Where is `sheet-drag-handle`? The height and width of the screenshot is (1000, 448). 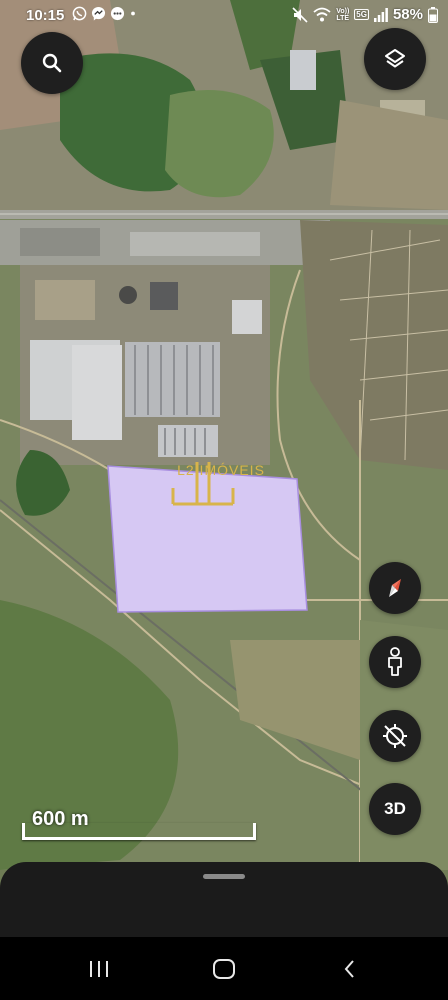
sheet-drag-handle is located at coordinates (224, 876).